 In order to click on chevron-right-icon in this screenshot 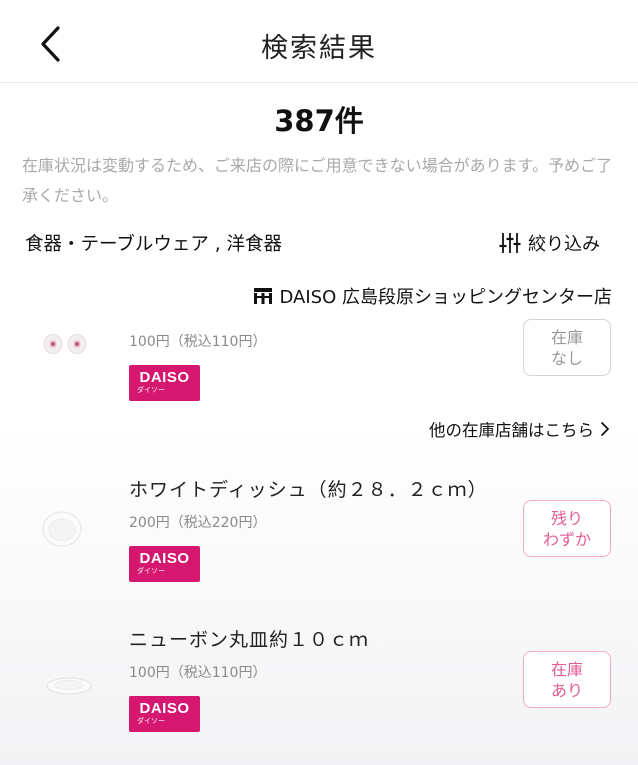, I will do `click(605, 429)`.